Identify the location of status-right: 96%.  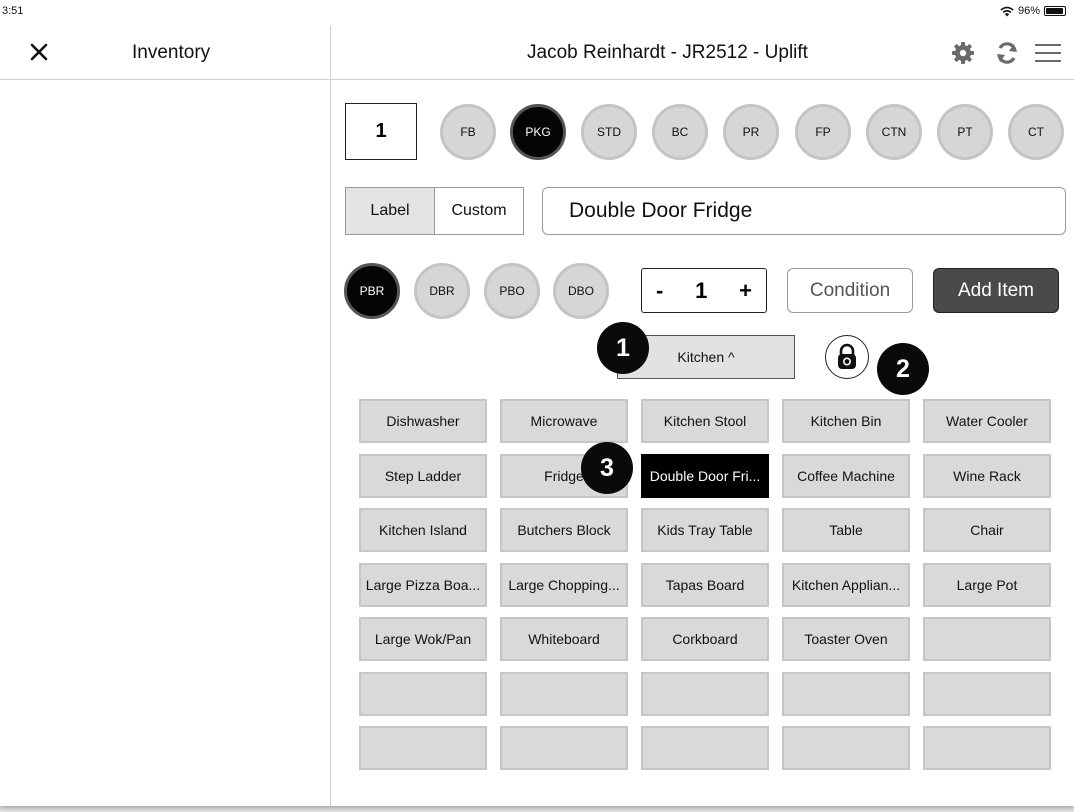
(1033, 11).